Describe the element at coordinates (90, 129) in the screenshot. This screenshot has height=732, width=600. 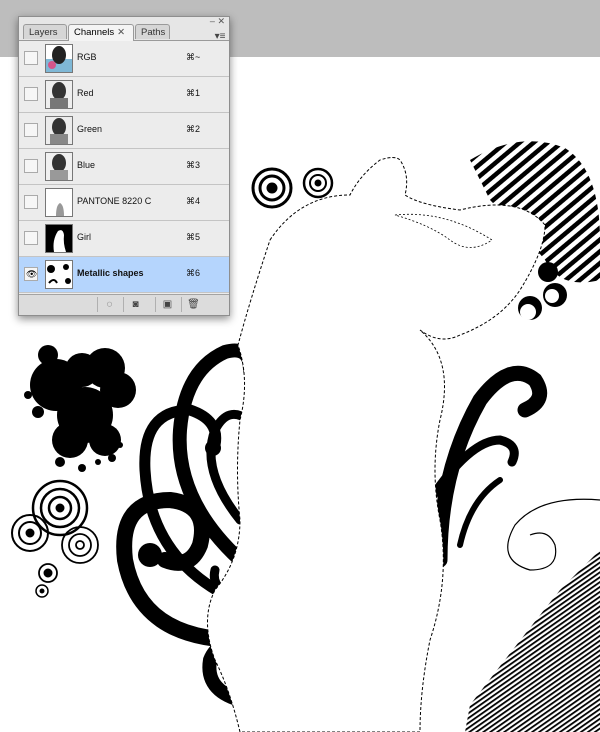
I see `channel-name: Green` at that location.